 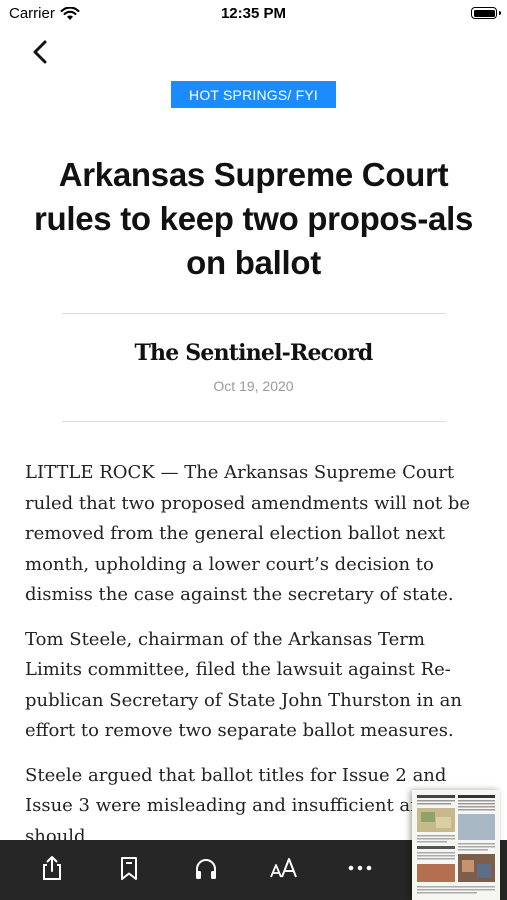 What do you see at coordinates (253, 386) in the screenshot?
I see `article-date: Oct 19, 2020` at bounding box center [253, 386].